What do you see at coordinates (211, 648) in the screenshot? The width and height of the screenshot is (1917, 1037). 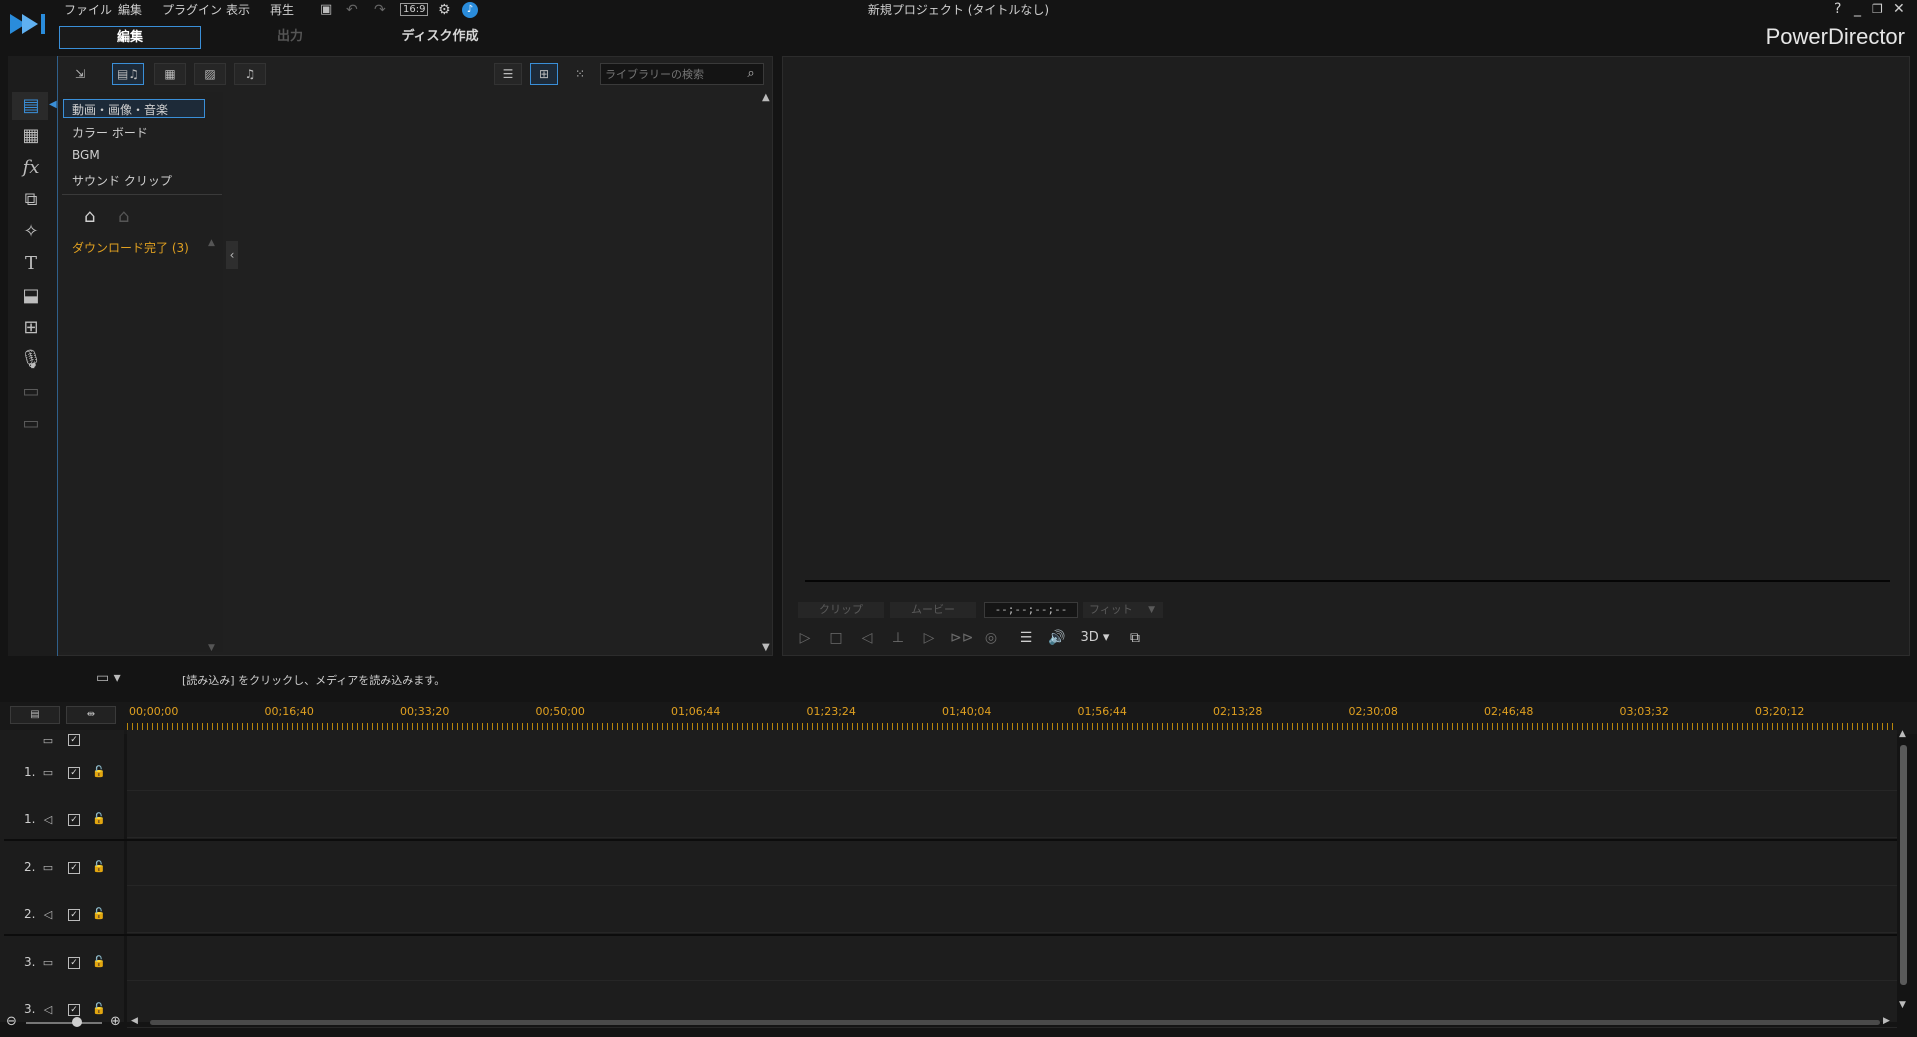 I see `tree-scroll-down-icon: ▼` at bounding box center [211, 648].